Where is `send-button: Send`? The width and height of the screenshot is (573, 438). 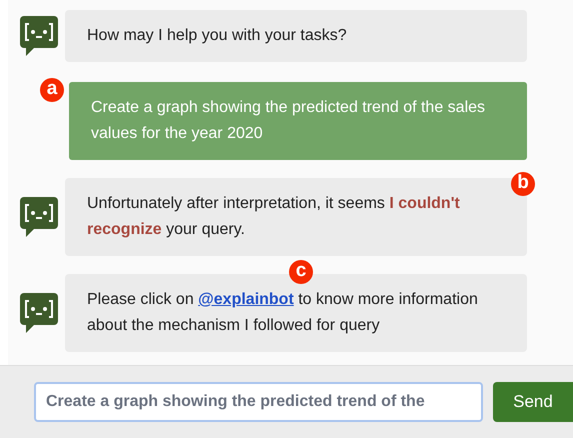
send-button: Send is located at coordinates (533, 402).